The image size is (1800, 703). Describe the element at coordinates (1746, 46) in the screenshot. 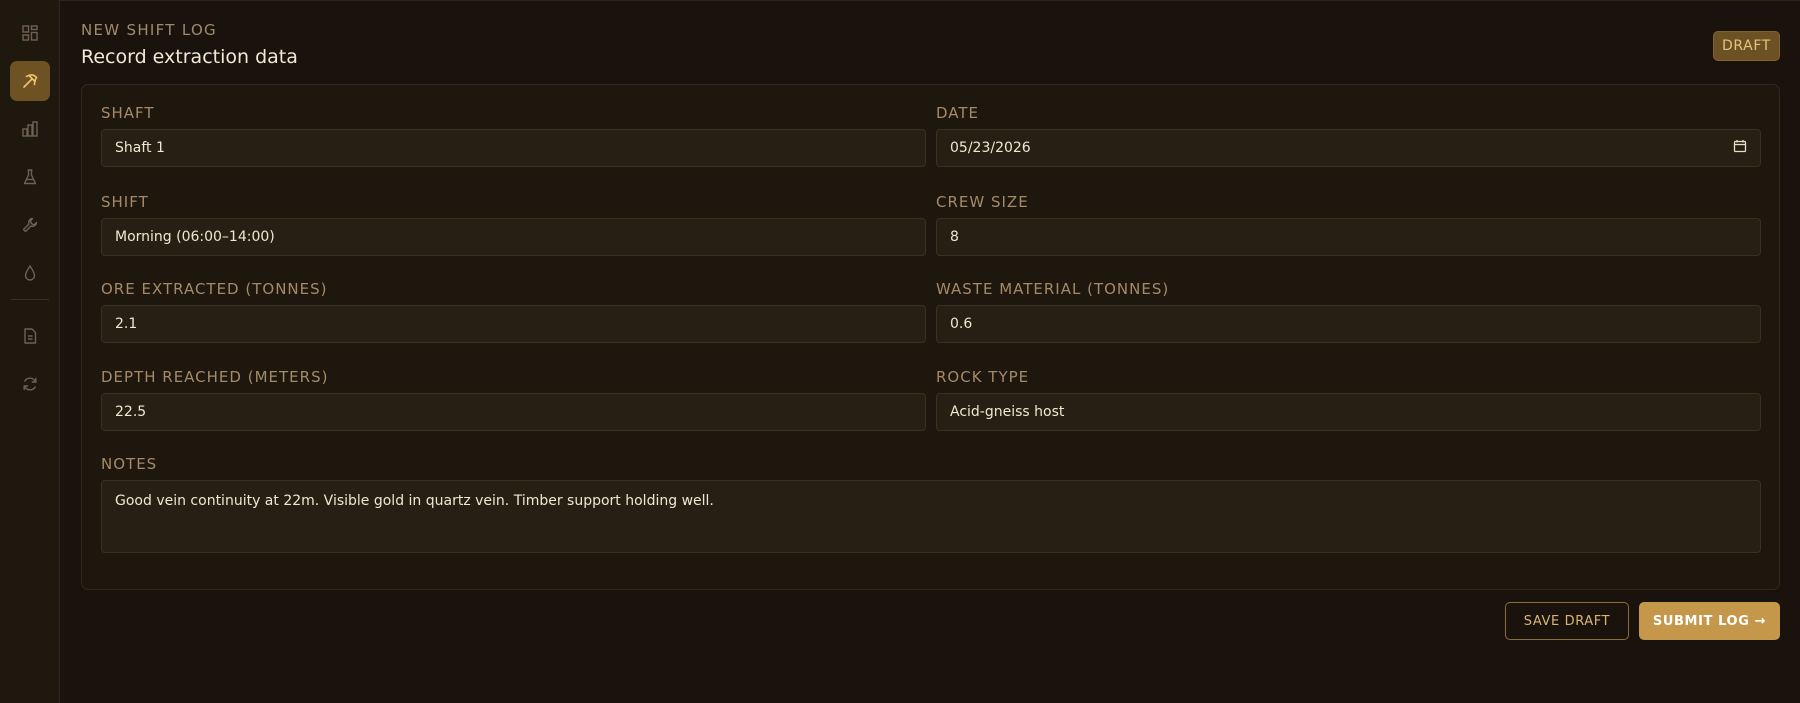

I see `status-badge: DRAFT` at that location.